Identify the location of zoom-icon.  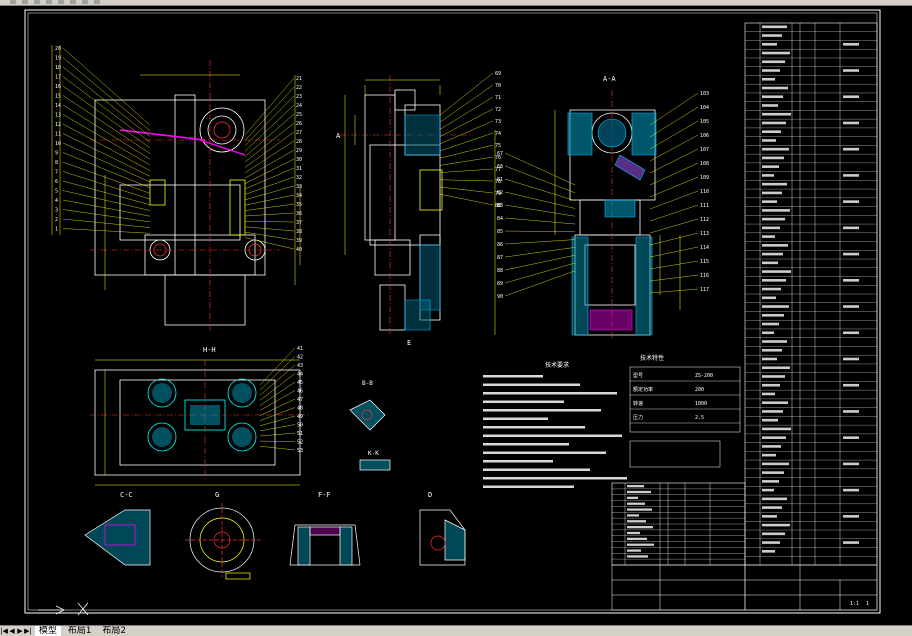
(13, 2).